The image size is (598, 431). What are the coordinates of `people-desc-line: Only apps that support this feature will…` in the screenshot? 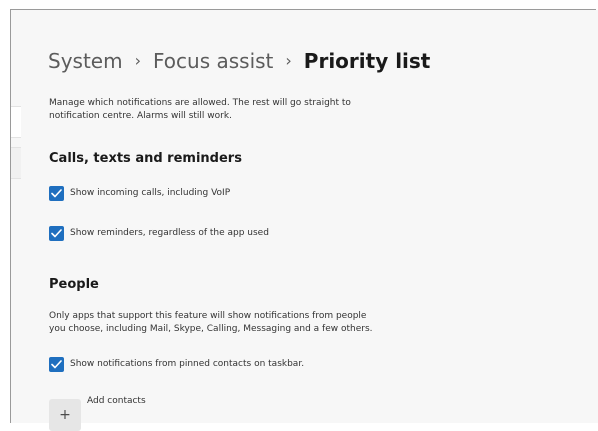 It's located at (208, 316).